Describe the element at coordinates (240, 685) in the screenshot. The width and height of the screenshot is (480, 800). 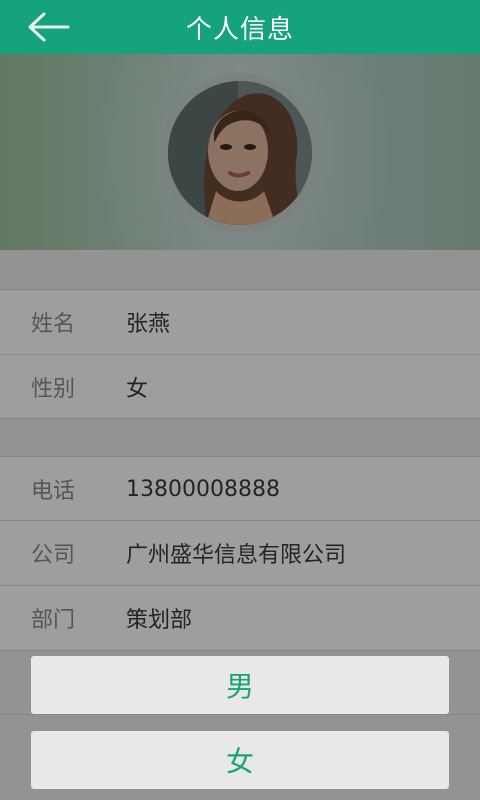
I see `gender-option-male-button: 男` at that location.